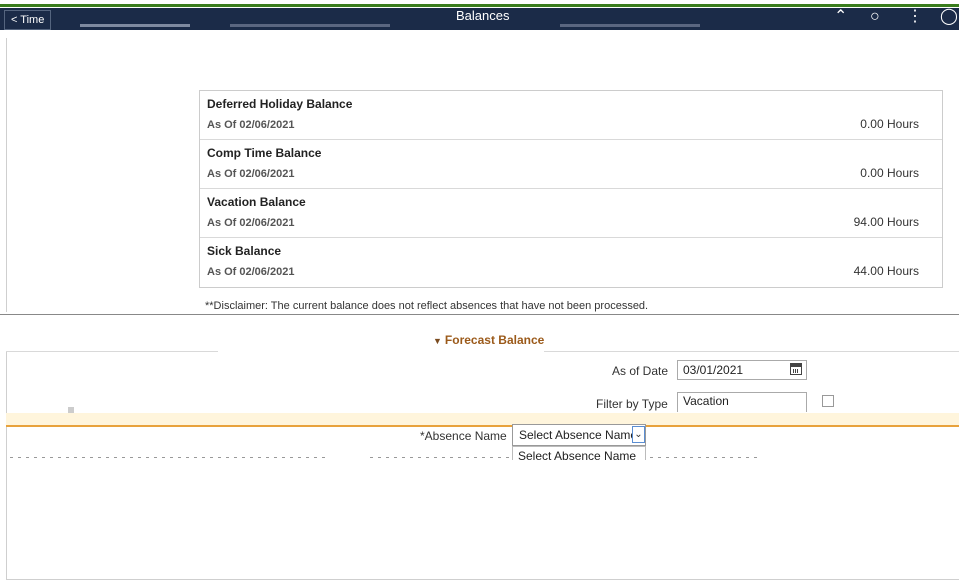 The width and height of the screenshot is (959, 580). Describe the element at coordinates (483, 15) in the screenshot. I see `page-title: Balances` at that location.